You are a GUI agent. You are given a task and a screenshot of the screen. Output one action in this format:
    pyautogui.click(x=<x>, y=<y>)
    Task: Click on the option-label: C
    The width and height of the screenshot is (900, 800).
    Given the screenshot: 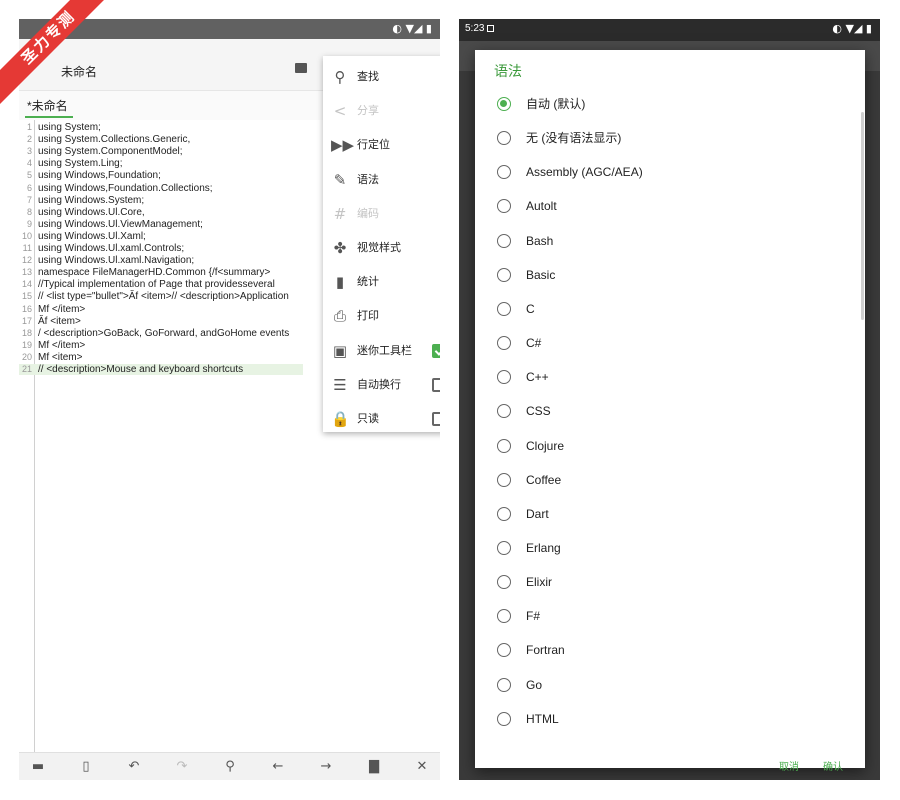 What is the action you would take?
    pyautogui.click(x=530, y=308)
    